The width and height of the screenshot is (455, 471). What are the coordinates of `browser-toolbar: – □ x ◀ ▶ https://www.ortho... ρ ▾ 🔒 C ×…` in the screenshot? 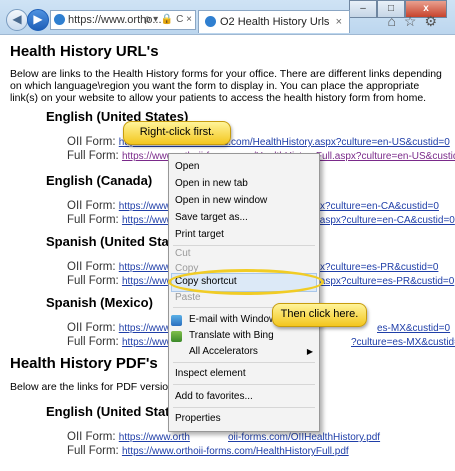 It's located at (227, 17).